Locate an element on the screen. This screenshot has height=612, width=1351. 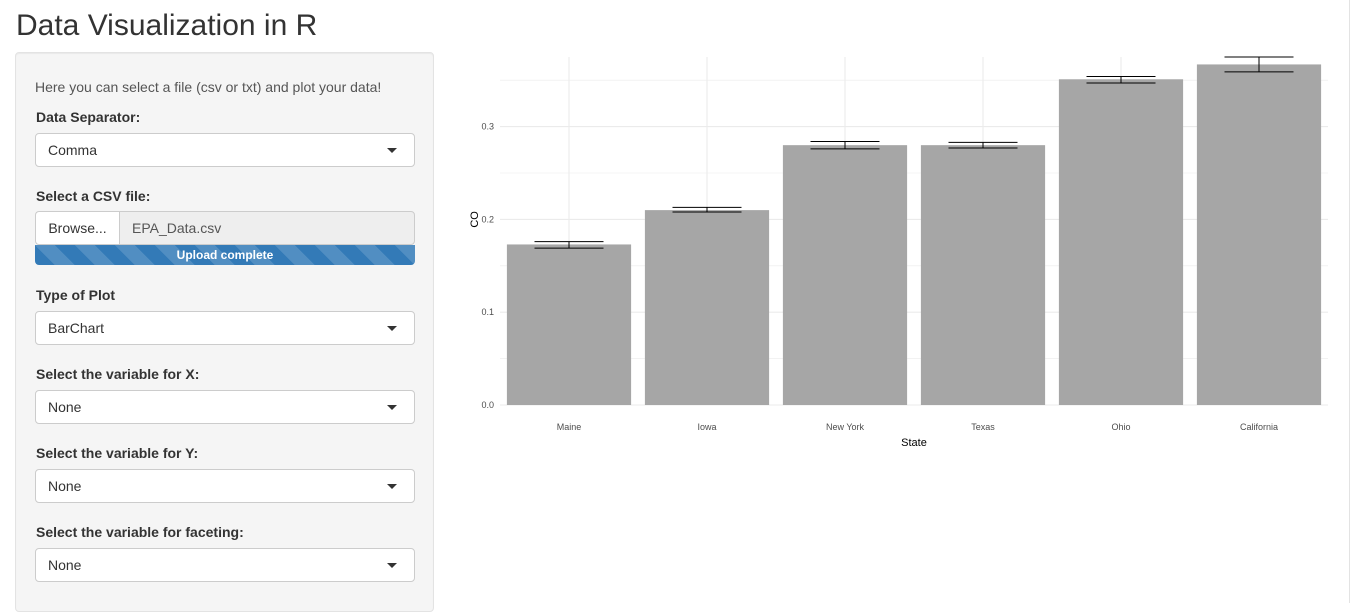
facet-variable-label: Select the variable for faceting: is located at coordinates (140, 532).